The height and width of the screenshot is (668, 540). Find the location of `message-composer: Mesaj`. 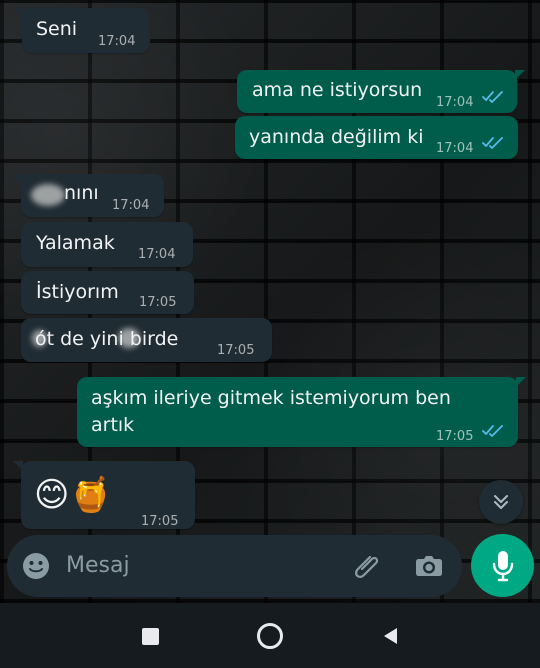

message-composer: Mesaj is located at coordinates (234, 566).